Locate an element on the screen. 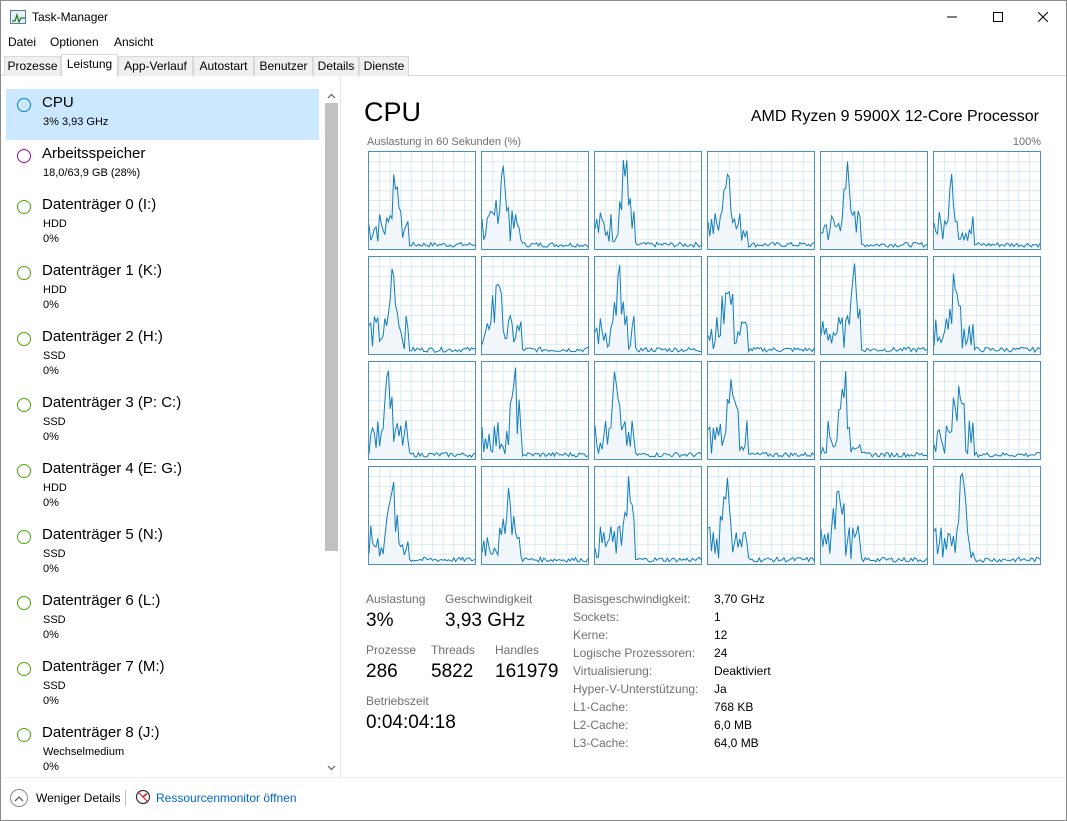 This screenshot has width=1067, height=821. title-bar: Task-Manager is located at coordinates (533, 17).